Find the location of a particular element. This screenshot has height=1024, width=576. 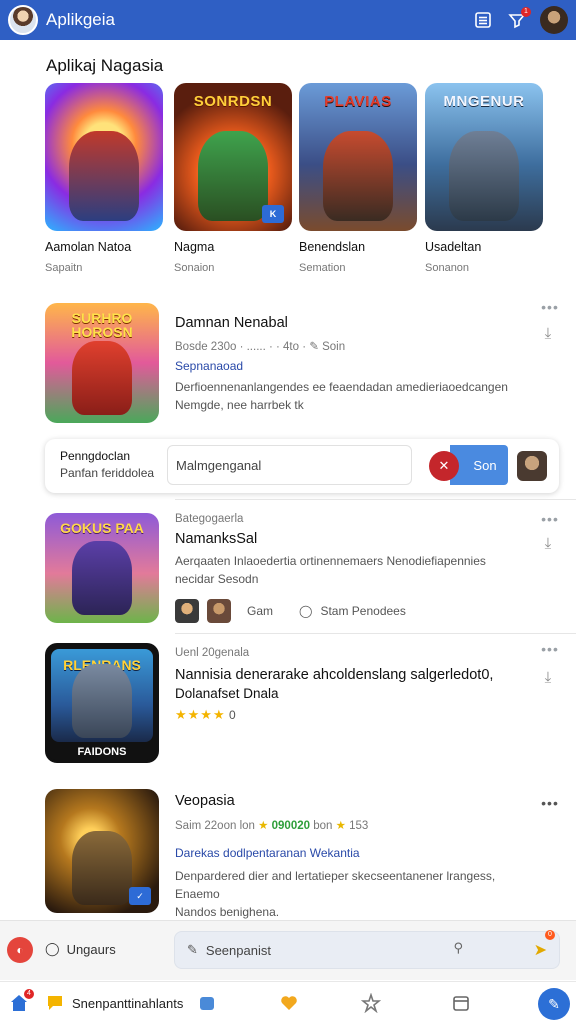

composer-label: Penngdoclan is located at coordinates (95, 456).